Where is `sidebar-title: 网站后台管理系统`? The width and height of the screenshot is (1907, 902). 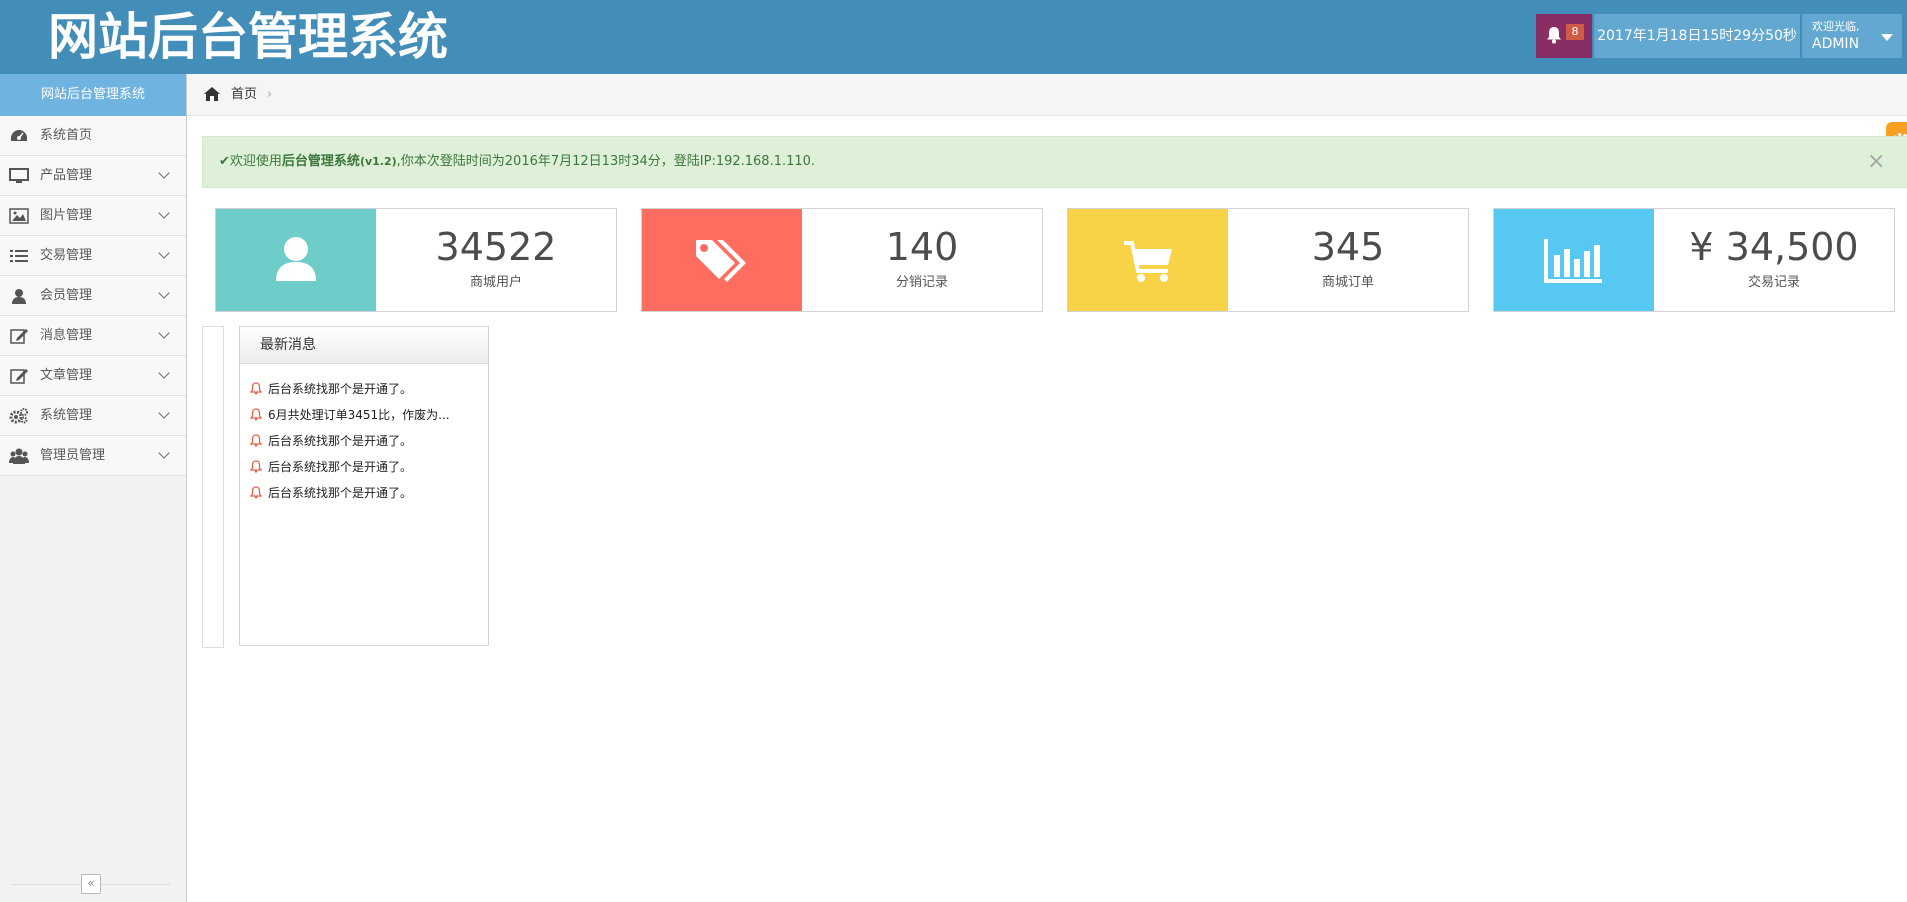
sidebar-title: 网站后台管理系统 is located at coordinates (93, 95).